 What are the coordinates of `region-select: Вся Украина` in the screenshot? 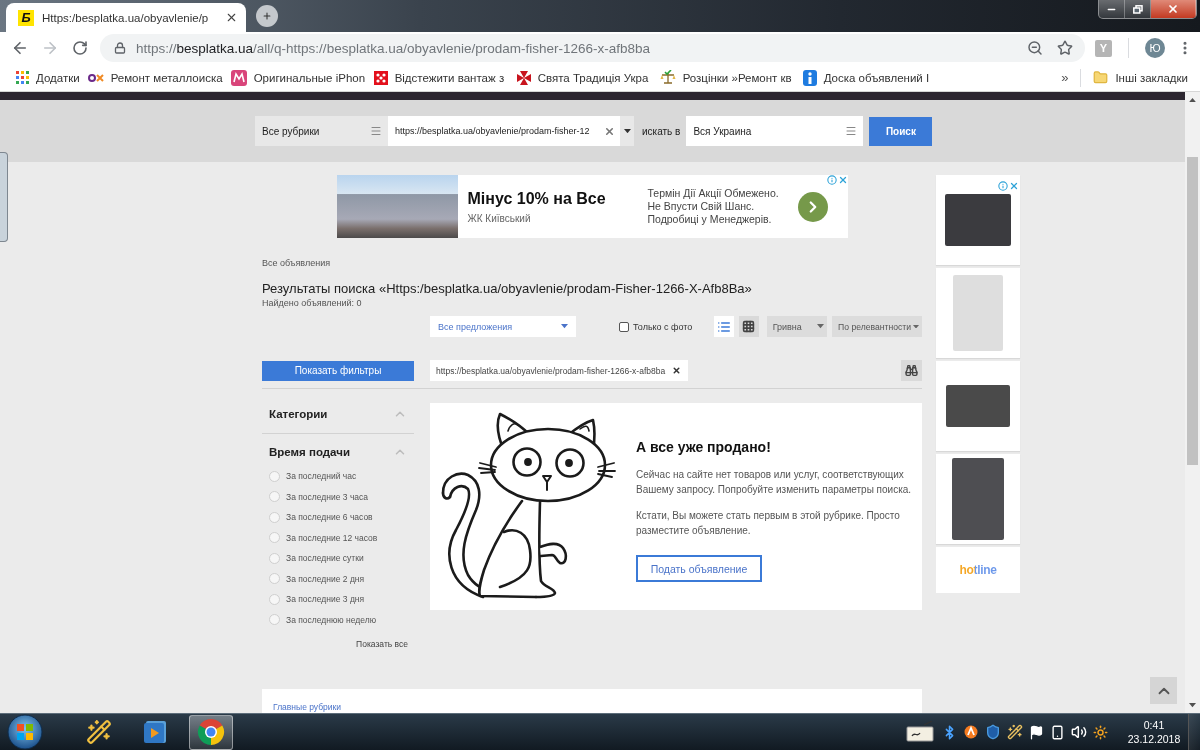 It's located at (775, 131).